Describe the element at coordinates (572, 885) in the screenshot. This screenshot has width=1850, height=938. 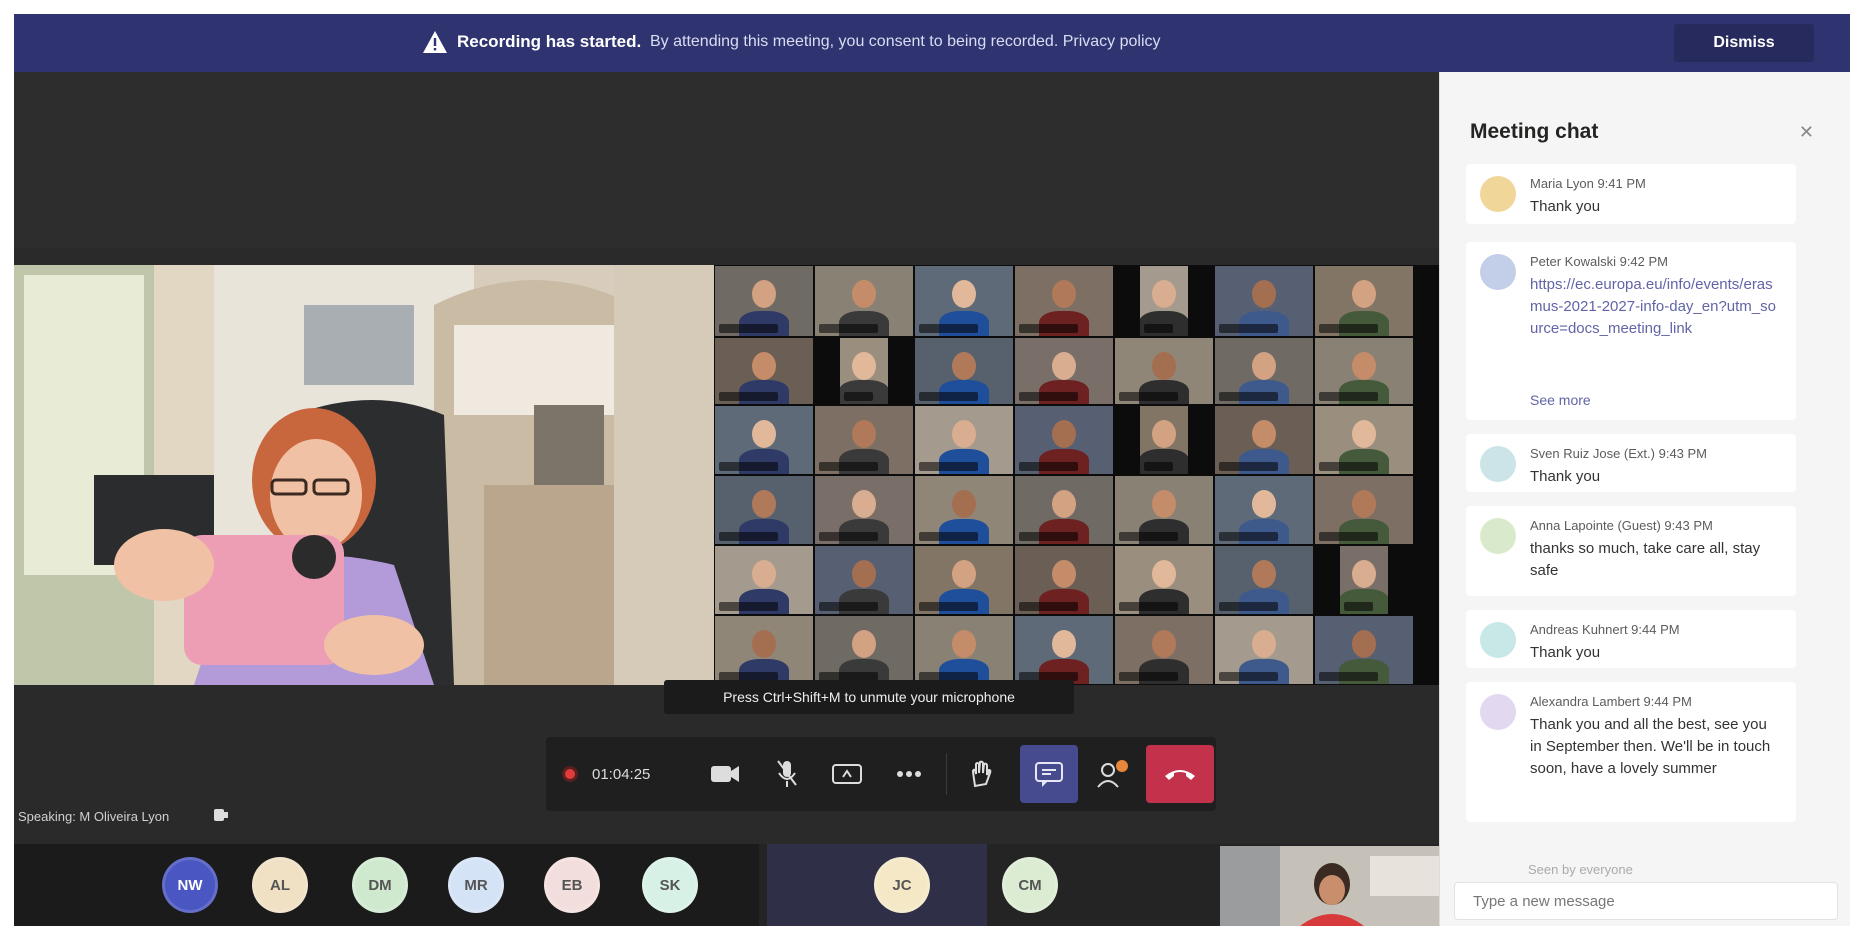
I see `participant-roster-avatar: EB` at that location.